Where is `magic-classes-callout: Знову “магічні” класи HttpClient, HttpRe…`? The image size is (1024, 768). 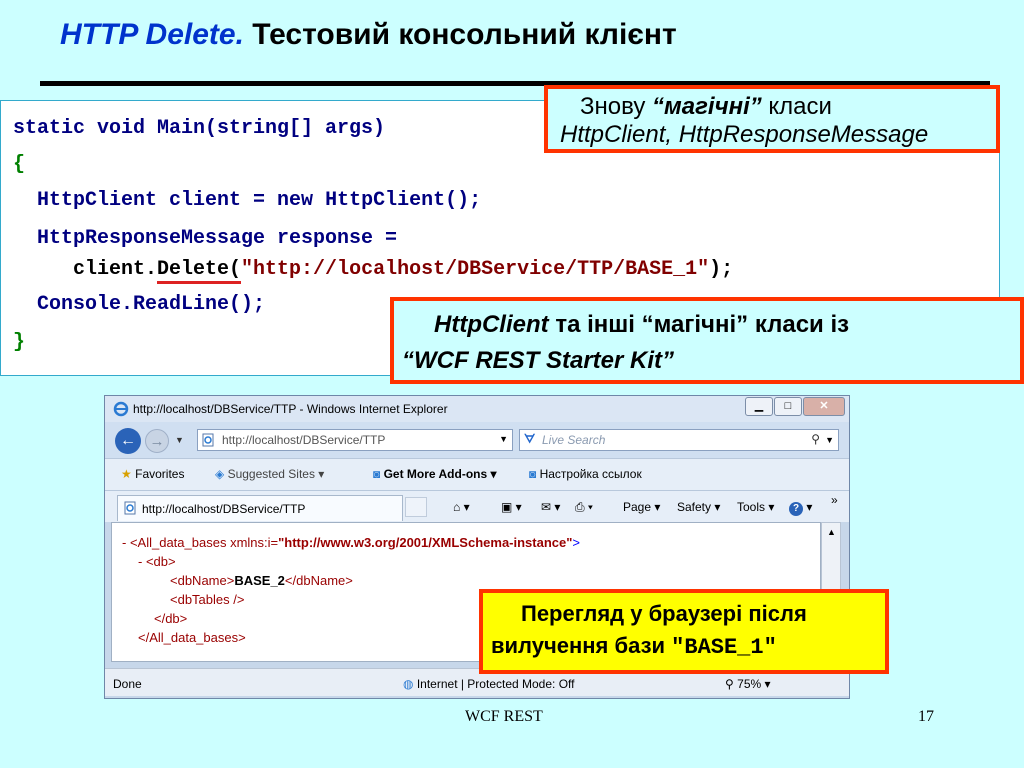
magic-classes-callout: Знову “магічні” класи HttpClient, HttpRe… is located at coordinates (772, 119).